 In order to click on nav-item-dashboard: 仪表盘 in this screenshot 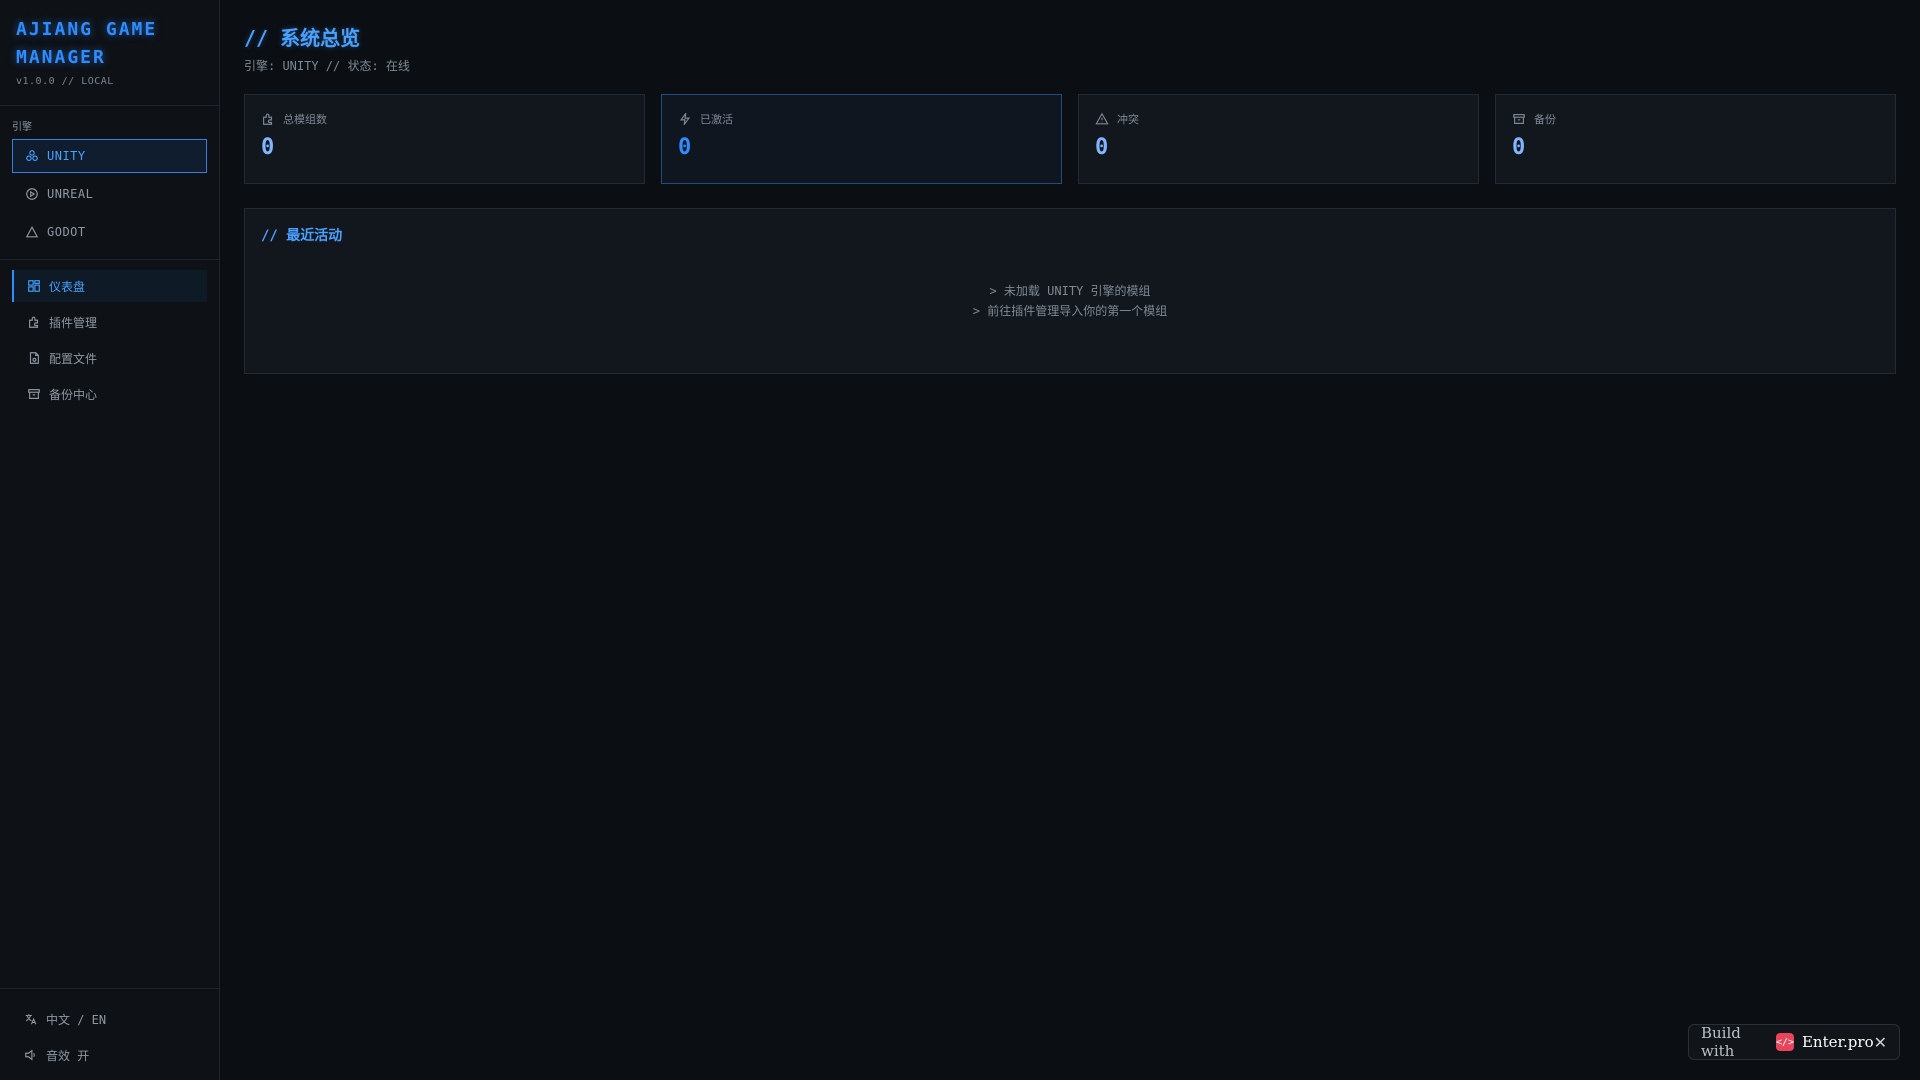, I will do `click(109, 286)`.